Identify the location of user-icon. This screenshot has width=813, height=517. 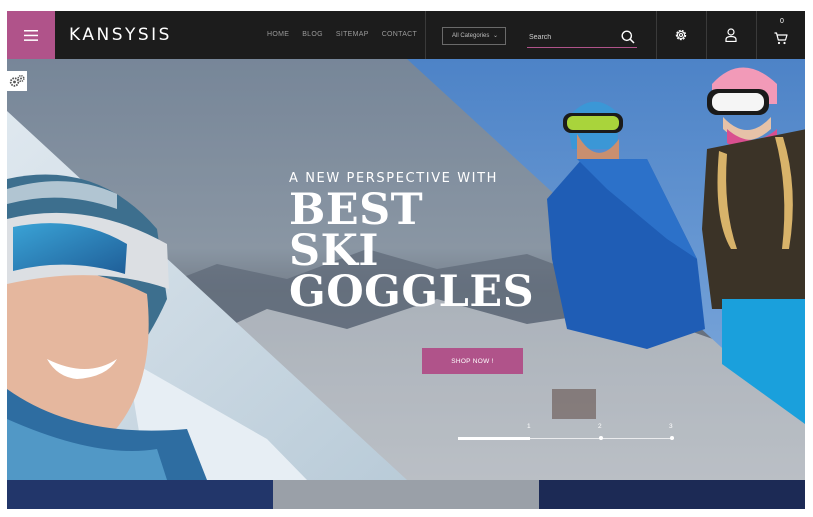
(731, 35).